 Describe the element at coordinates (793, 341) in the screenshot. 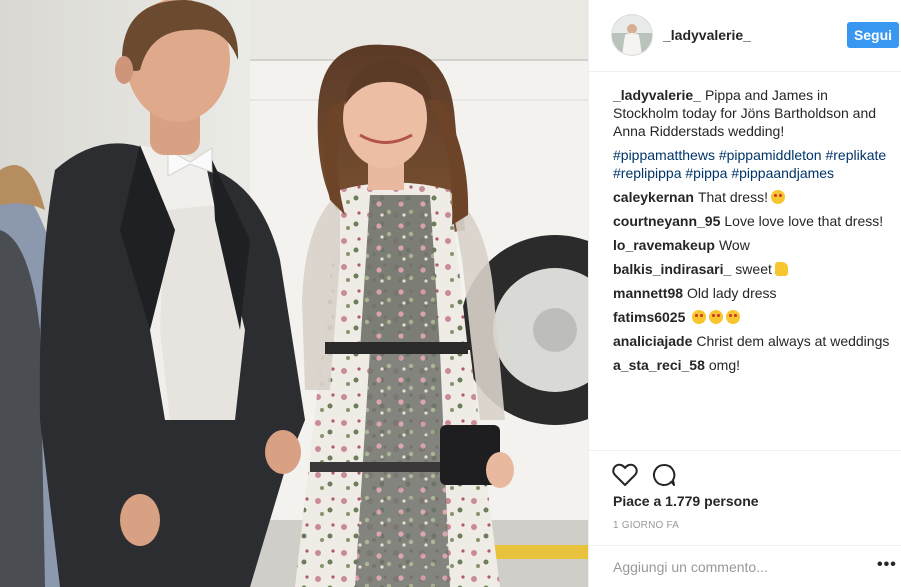

I see `comment-text: Christ dem always at weddings` at that location.